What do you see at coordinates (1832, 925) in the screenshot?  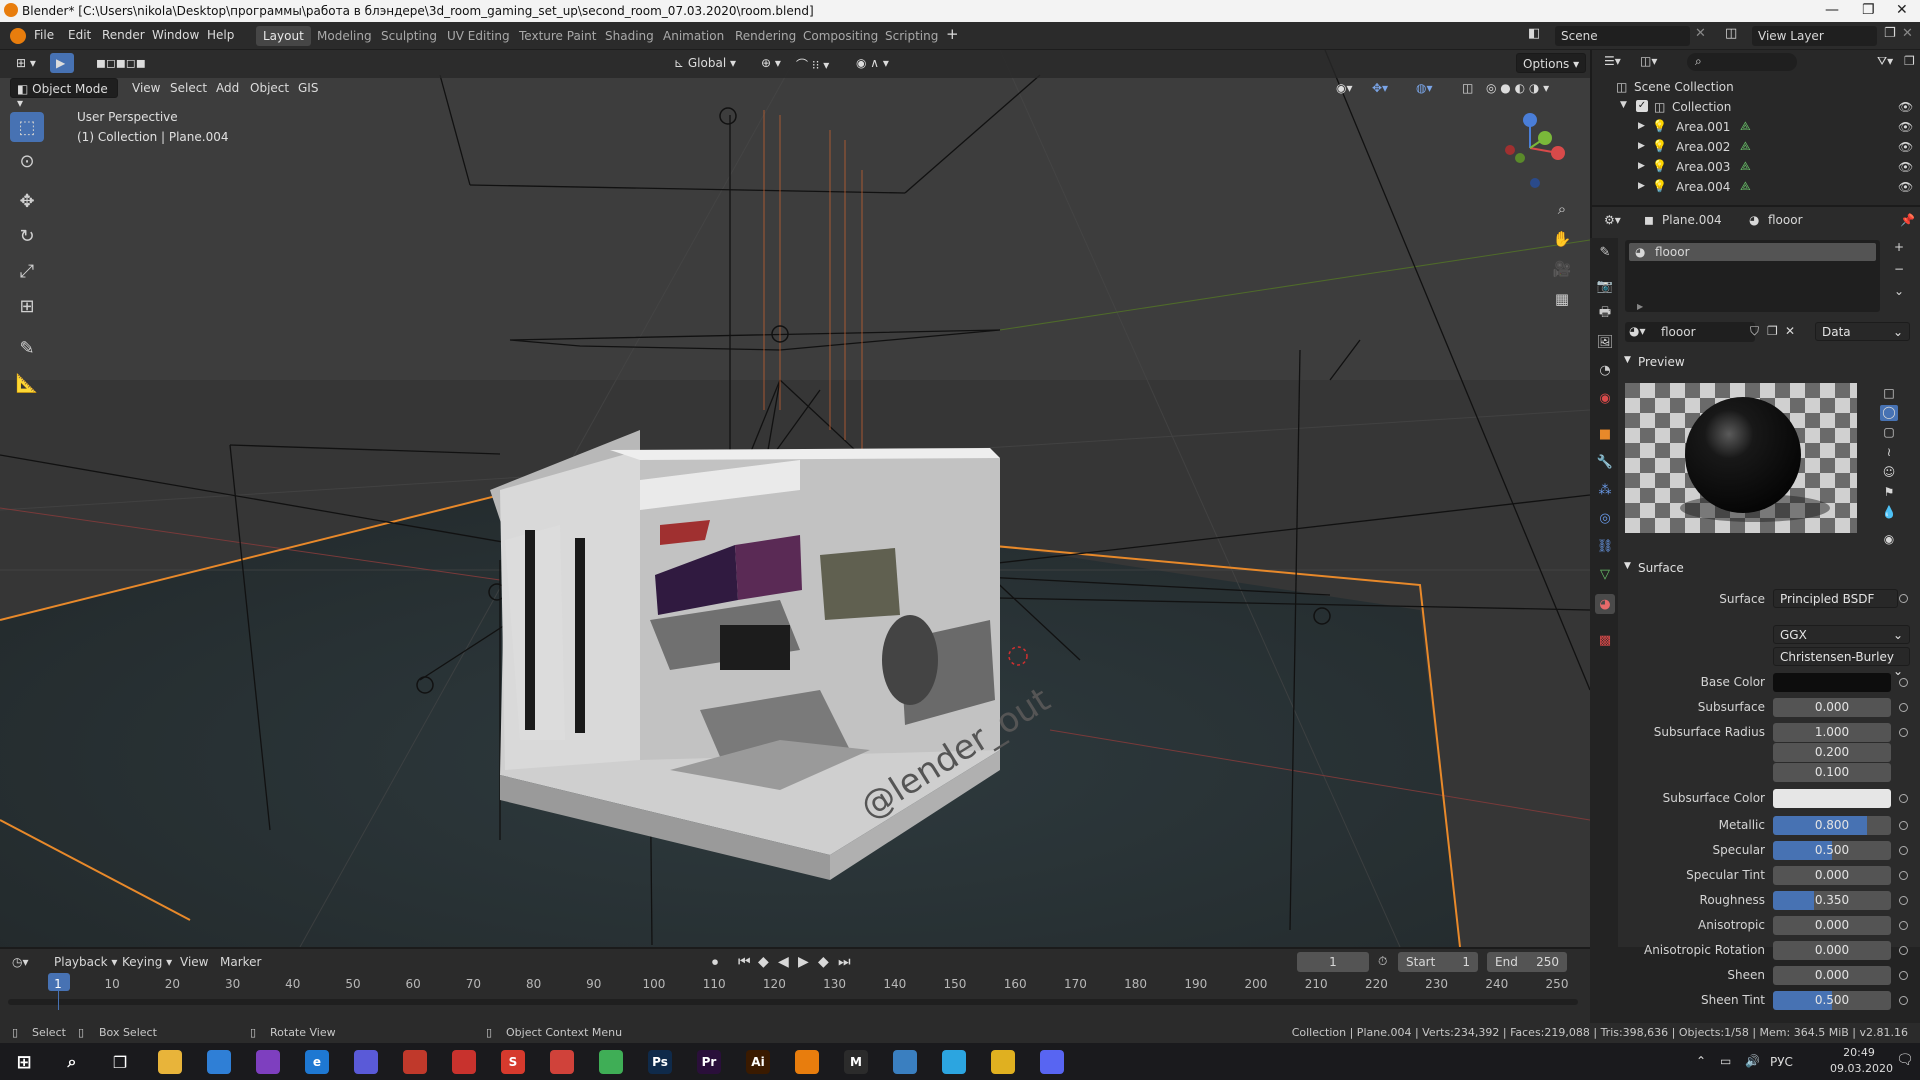 I see `anisotropic-field: 0.000` at bounding box center [1832, 925].